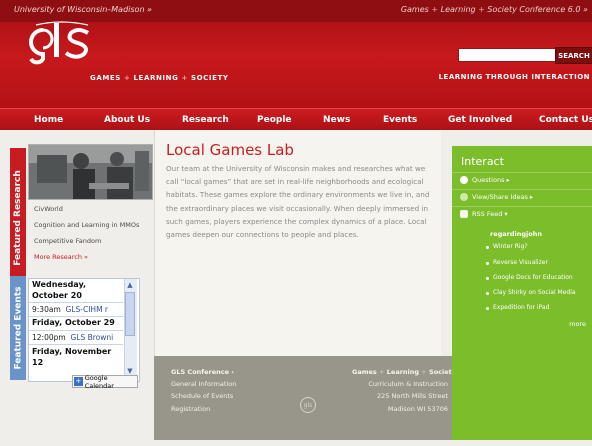 This screenshot has height=446, width=592. What do you see at coordinates (127, 120) in the screenshot?
I see `nav-about-us: About Us` at bounding box center [127, 120].